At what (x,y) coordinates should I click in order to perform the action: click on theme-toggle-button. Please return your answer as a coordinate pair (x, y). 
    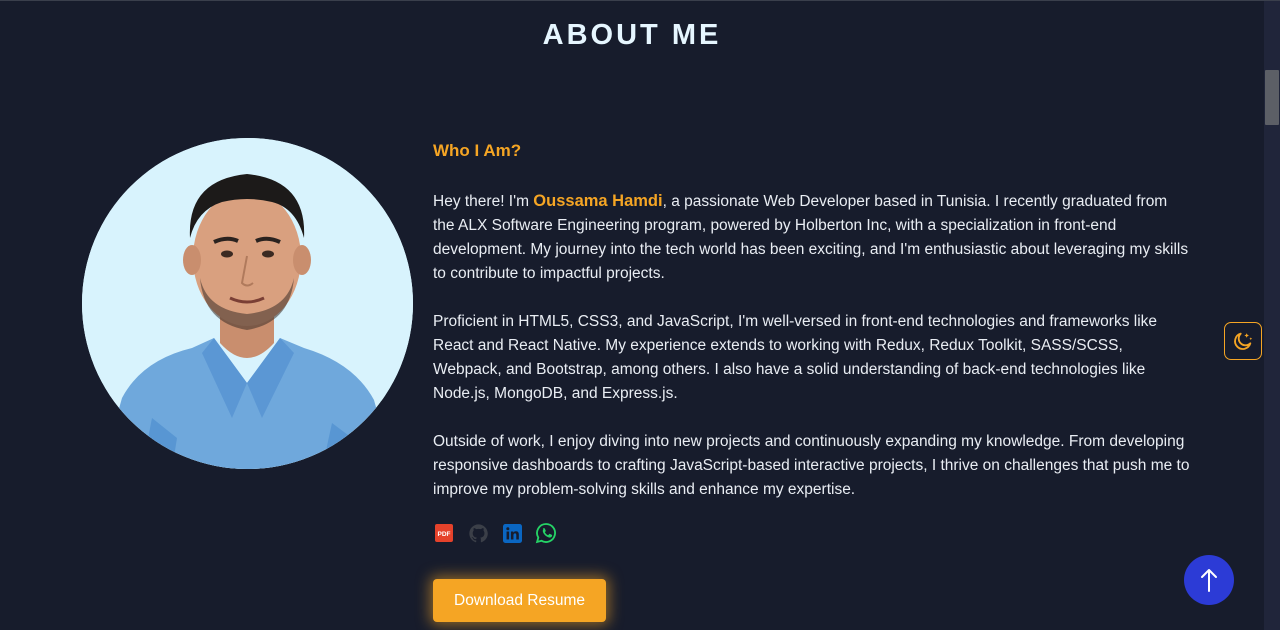
    Looking at the image, I should click on (1243, 341).